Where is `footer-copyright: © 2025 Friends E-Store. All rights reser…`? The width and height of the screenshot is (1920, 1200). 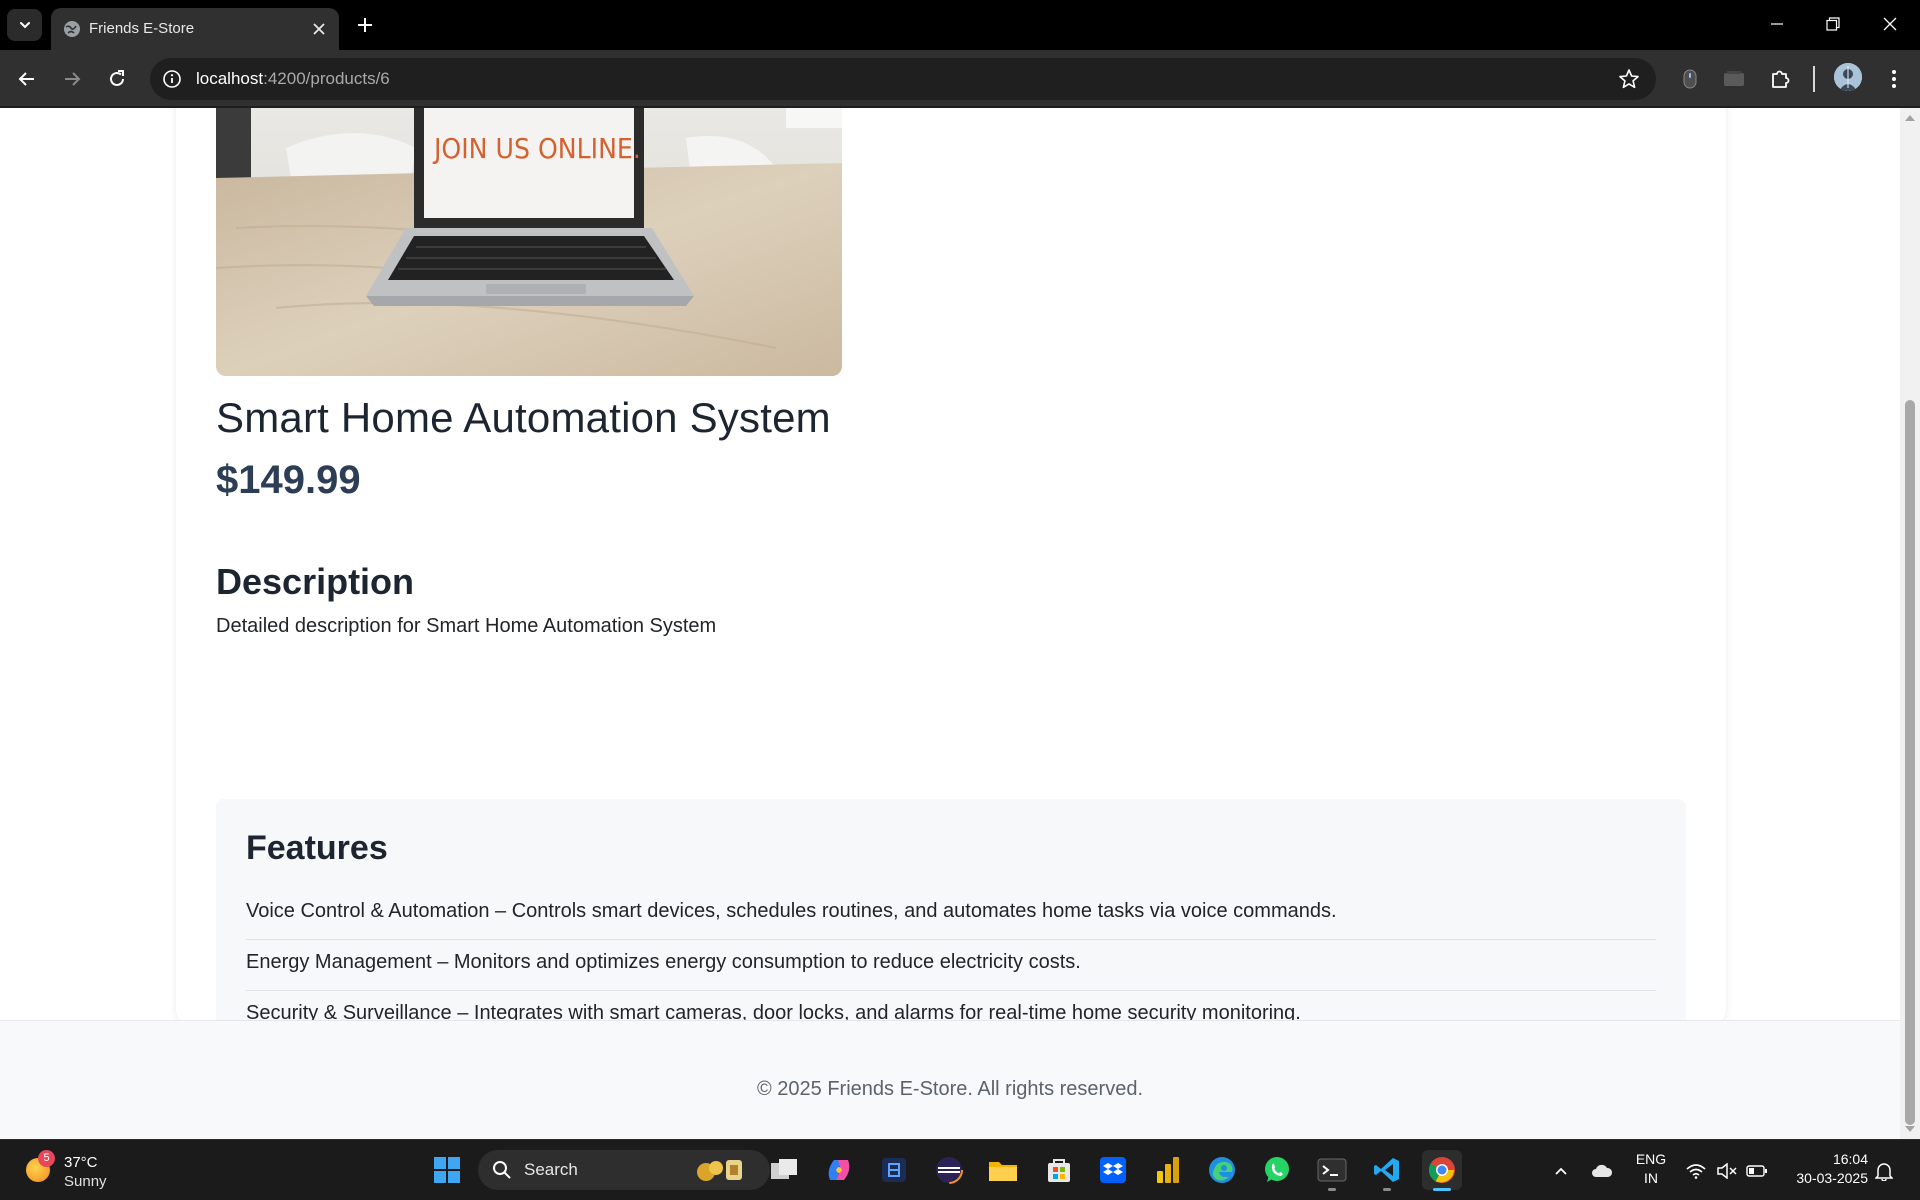
footer-copyright: © 2025 Friends E-Store. All rights reser… is located at coordinates (949, 1089).